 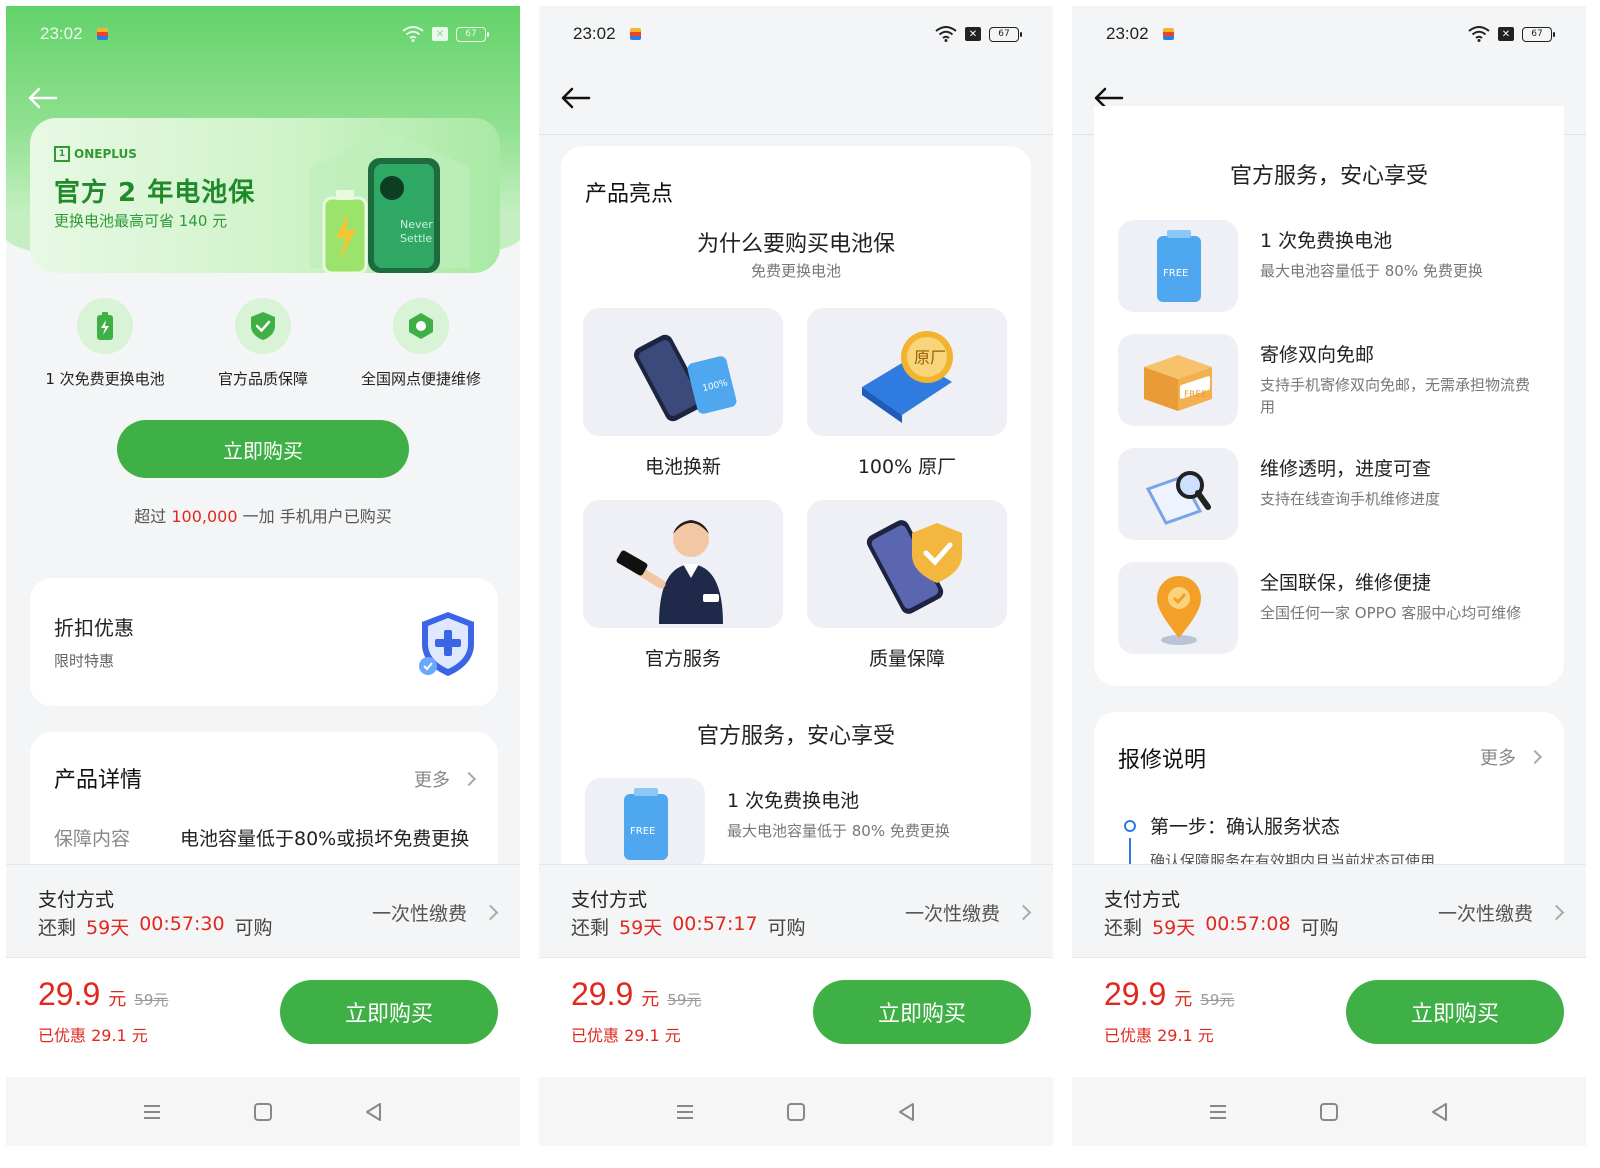 I want to click on original-badge-icon: 原厂, so click(x=907, y=377).